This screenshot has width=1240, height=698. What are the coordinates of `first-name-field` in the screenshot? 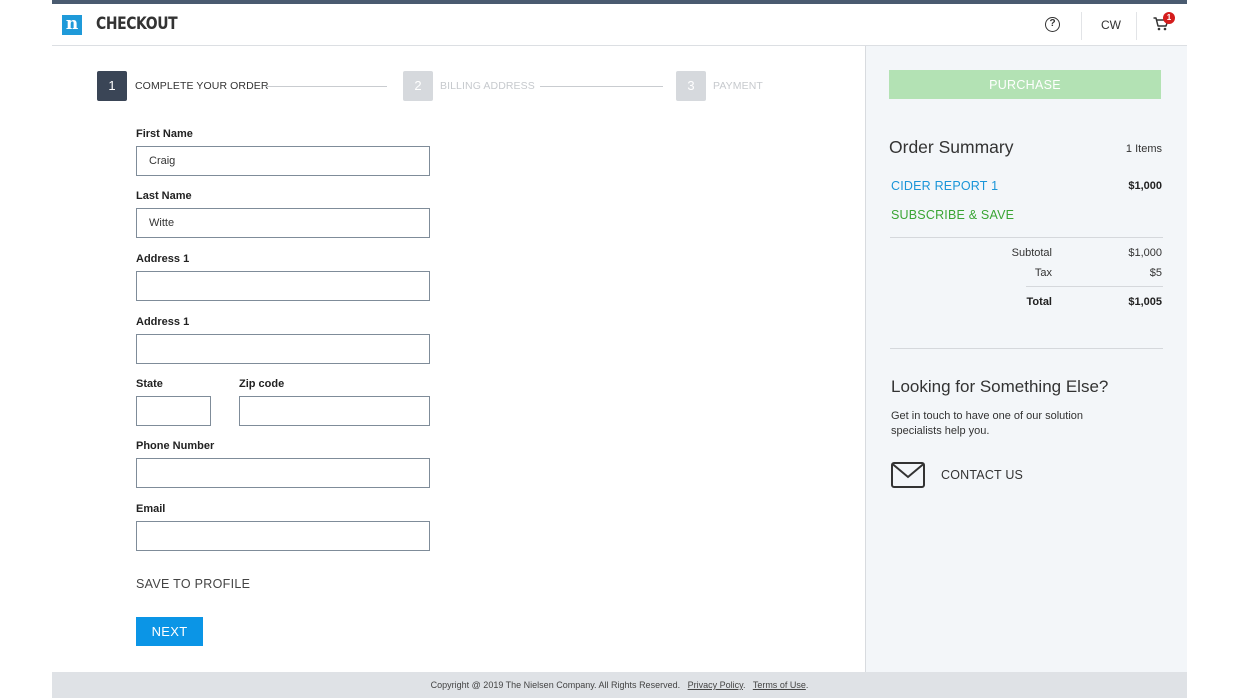 It's located at (283, 161).